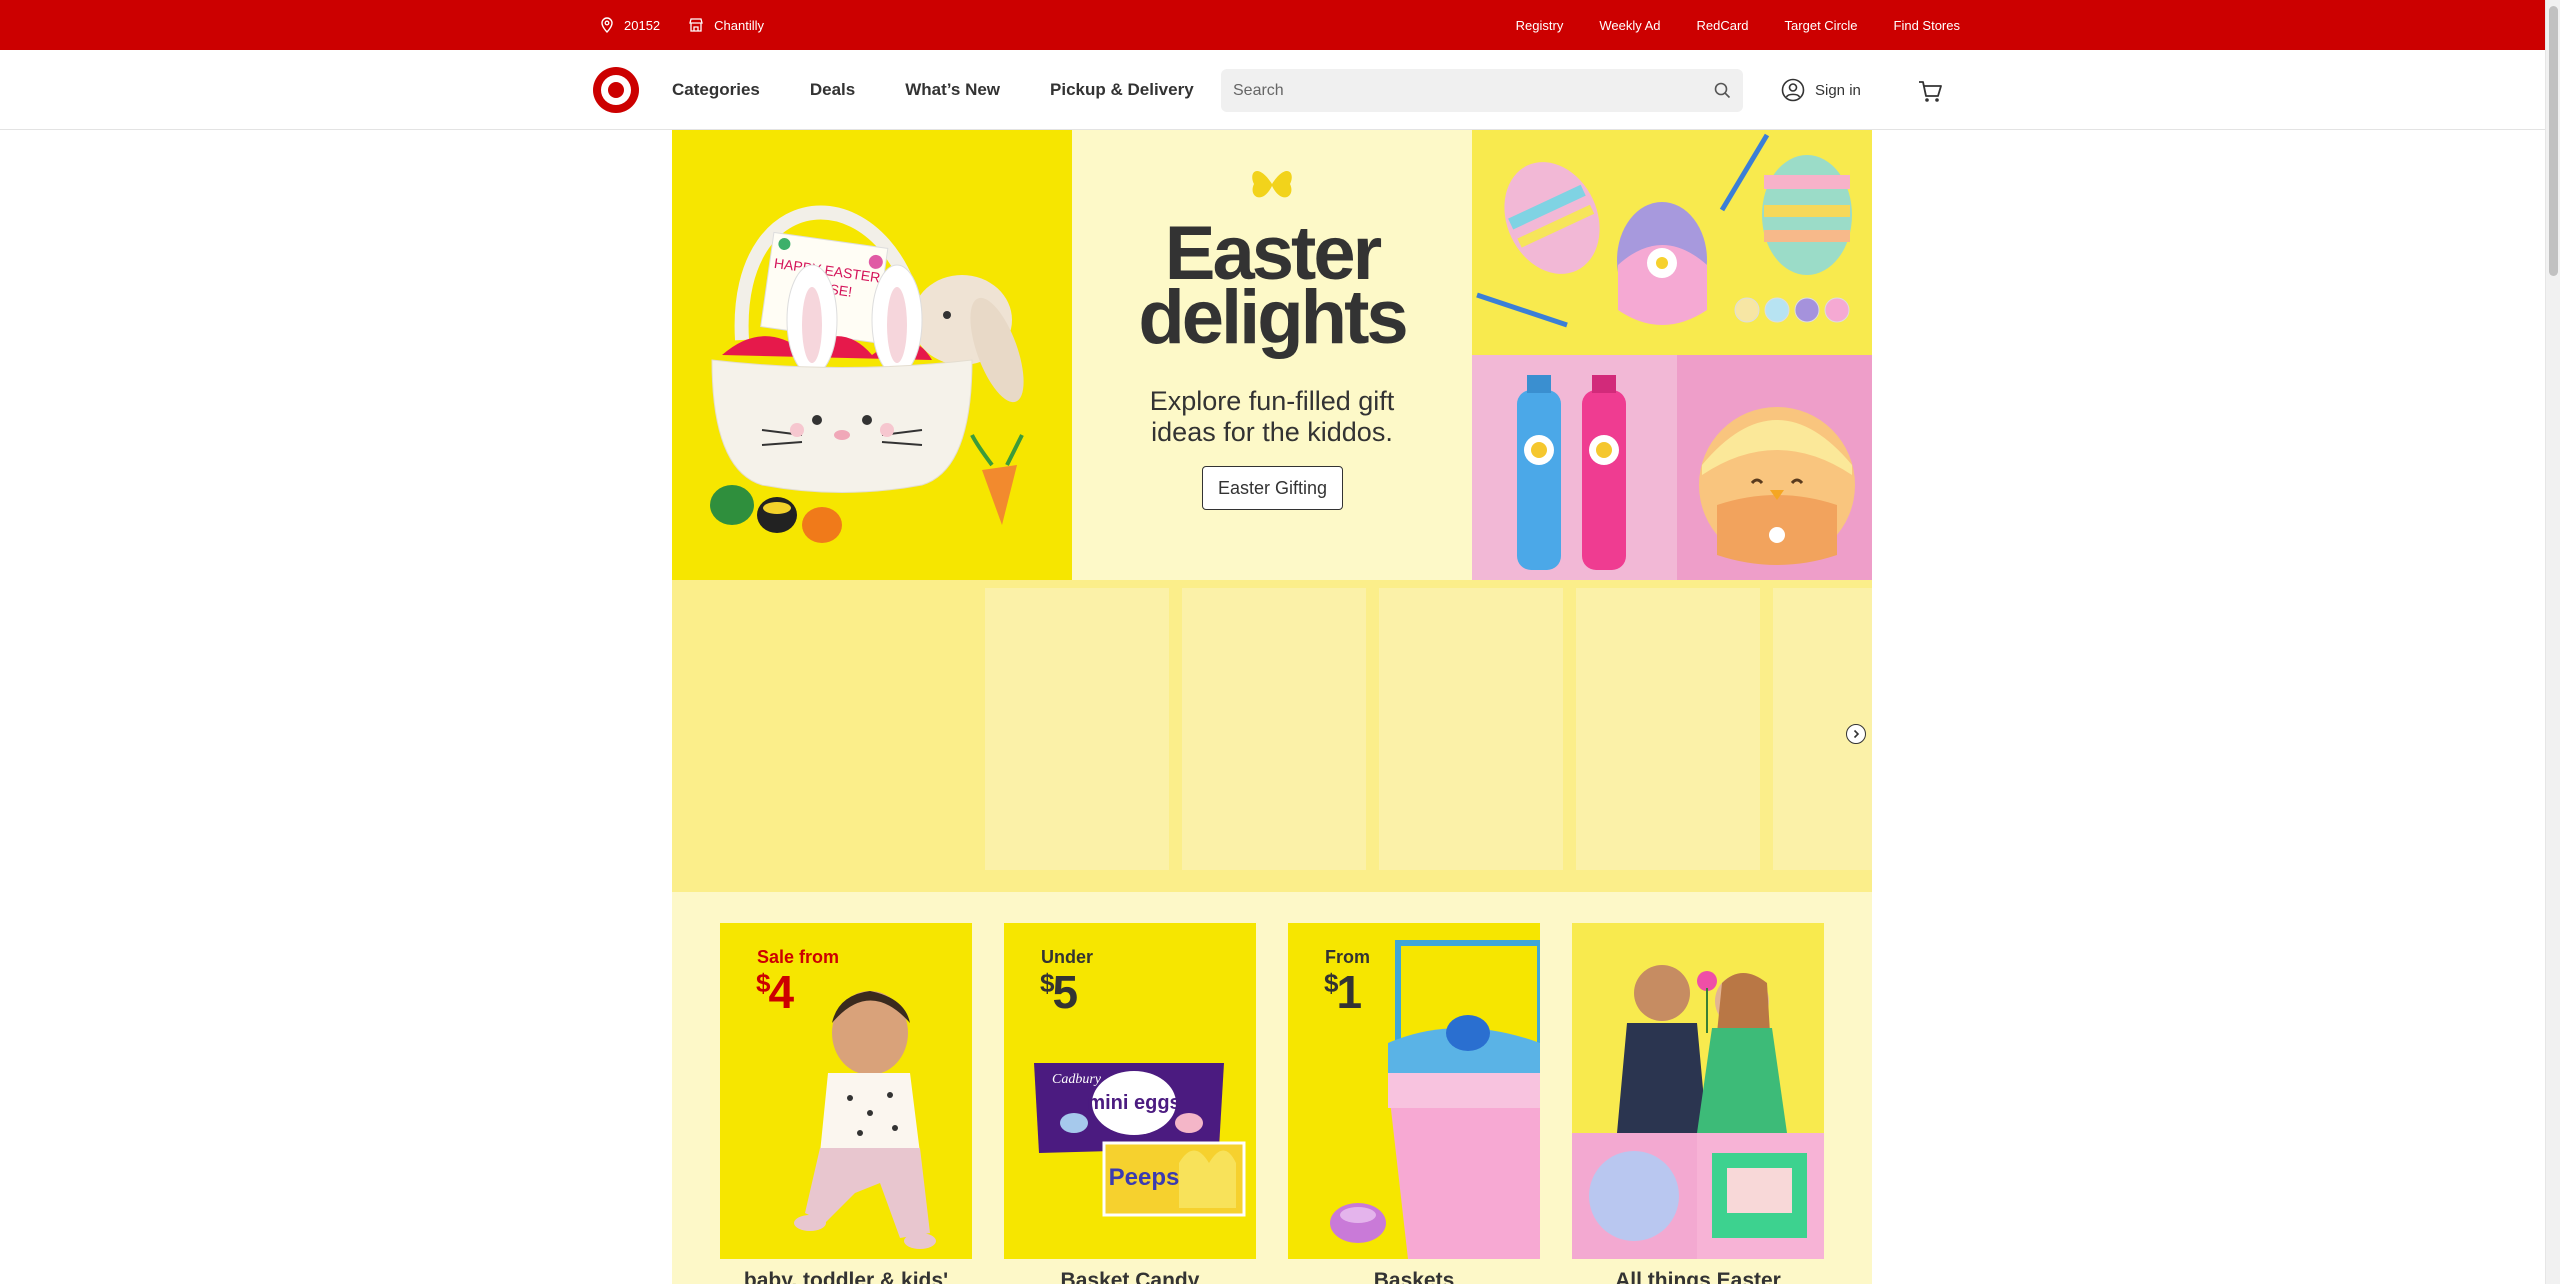 The height and width of the screenshot is (1284, 2560). I want to click on sign-in-button: Sign in, so click(1821, 90).